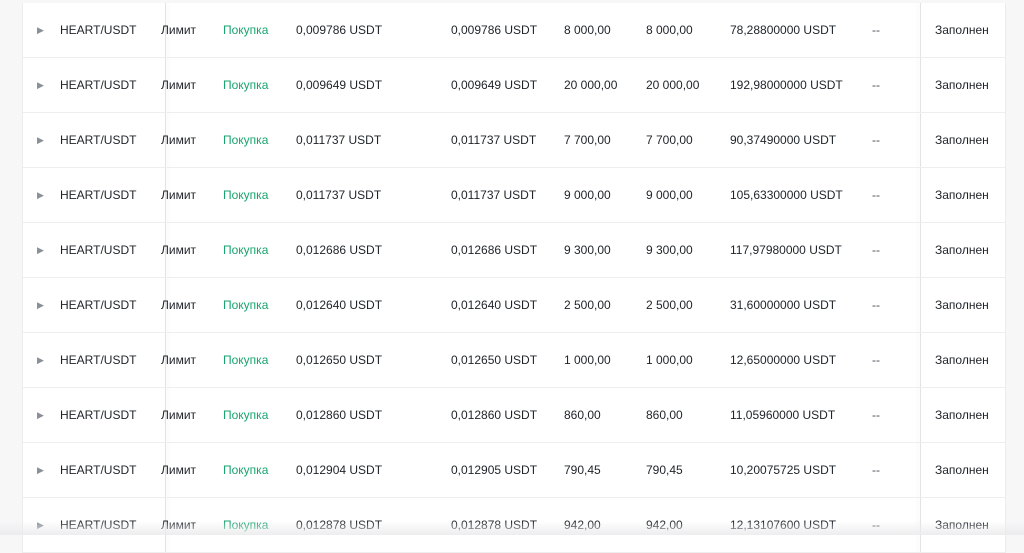 The image size is (1024, 553). What do you see at coordinates (587, 140) in the screenshot?
I see `order-amount: 7 700,00` at bounding box center [587, 140].